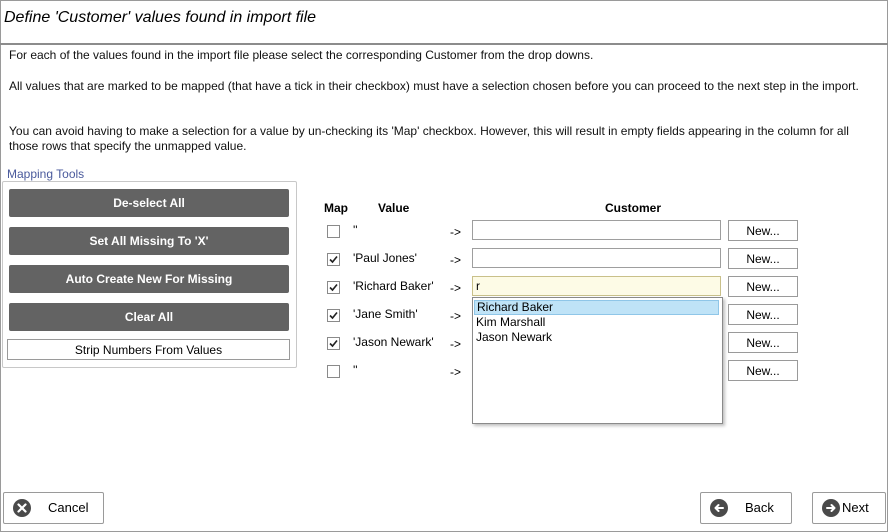 Image resolution: width=888 pixels, height=532 pixels. Describe the element at coordinates (596, 286) in the screenshot. I see `customer-combobox: r` at that location.